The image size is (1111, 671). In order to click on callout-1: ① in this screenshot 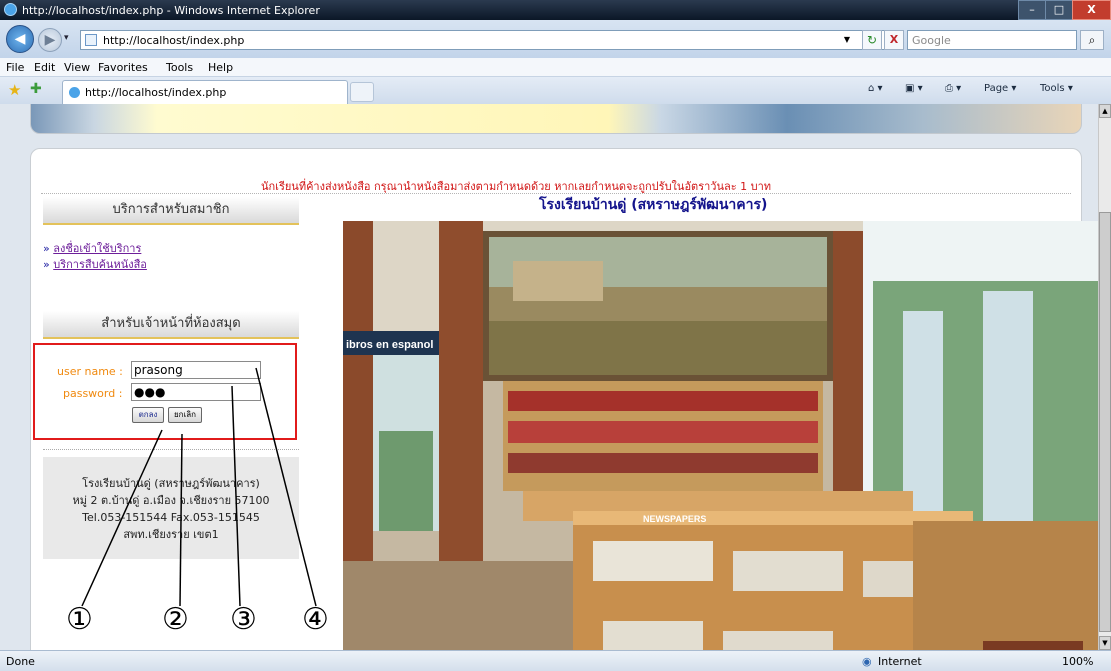, I will do `click(79, 619)`.